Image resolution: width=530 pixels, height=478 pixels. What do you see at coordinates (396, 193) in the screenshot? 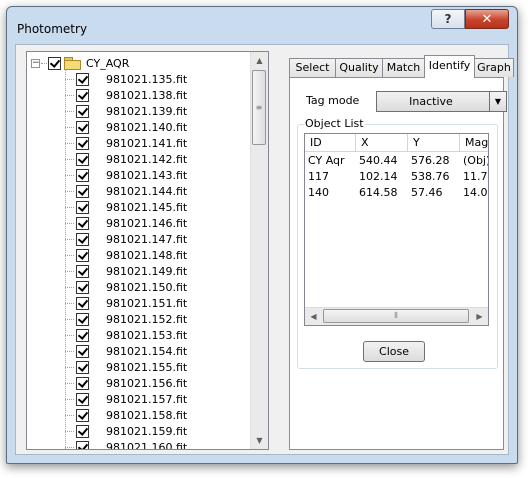
I see `object-list-row: 140 614.58 57.46 14.0` at bounding box center [396, 193].